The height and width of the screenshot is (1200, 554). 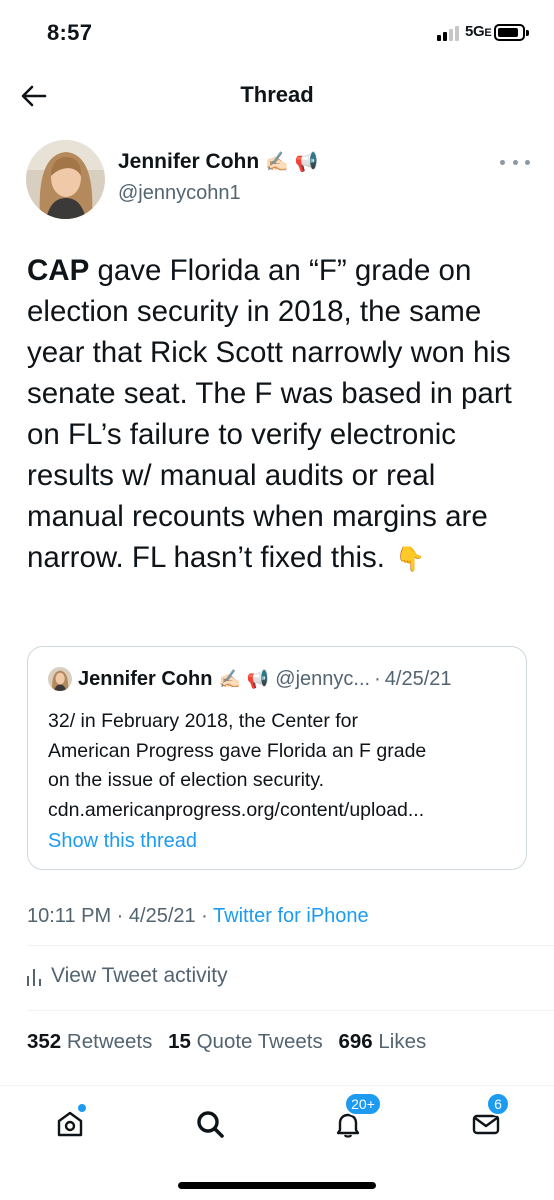 What do you see at coordinates (82, 1108) in the screenshot?
I see `home-unread-dot` at bounding box center [82, 1108].